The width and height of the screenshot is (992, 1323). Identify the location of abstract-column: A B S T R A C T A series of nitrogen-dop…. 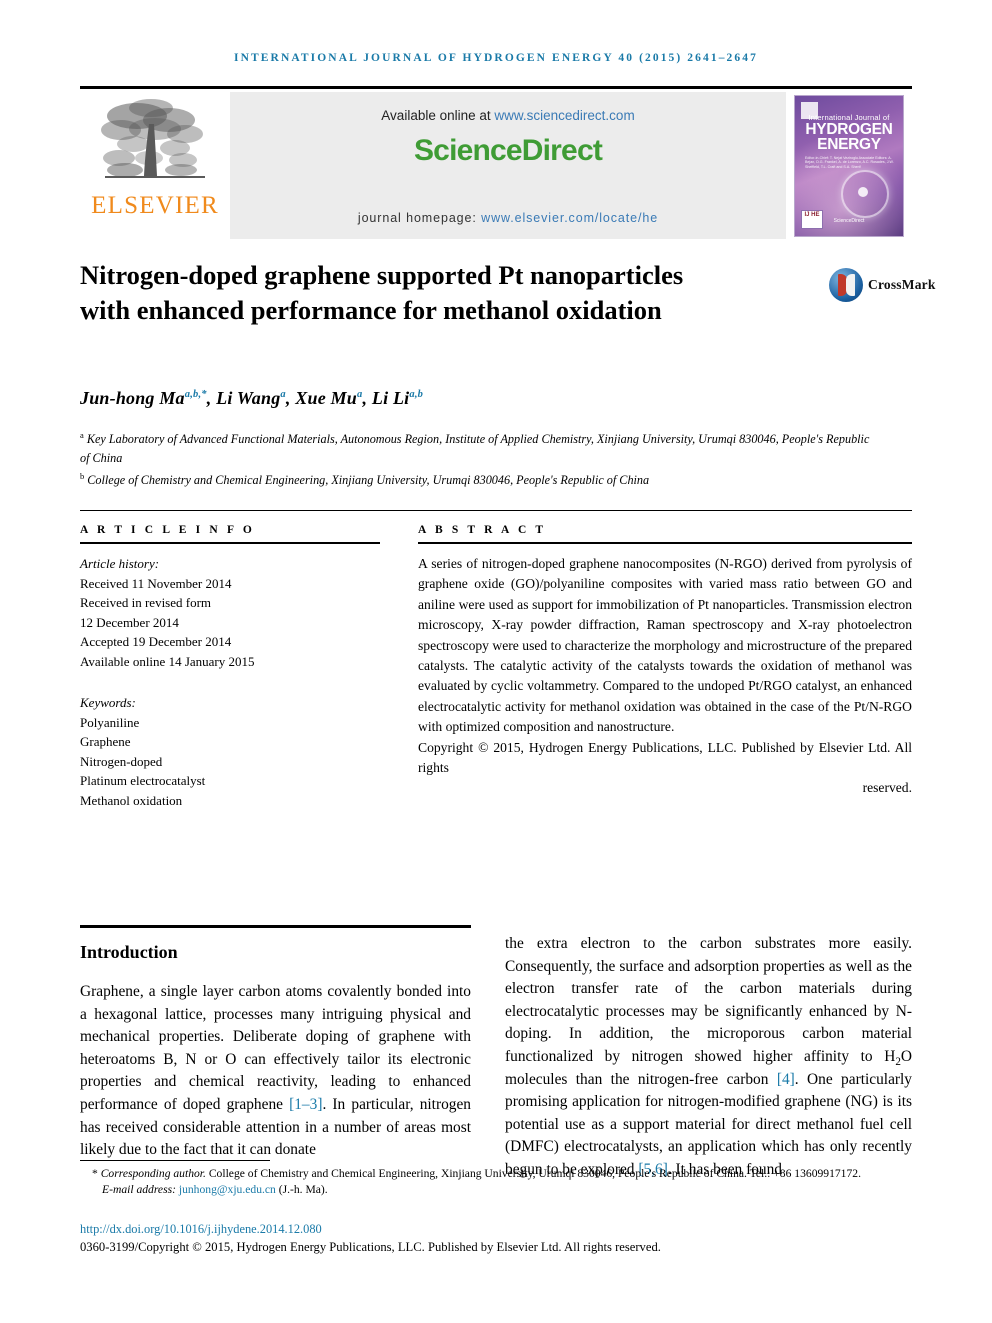
(665, 661).